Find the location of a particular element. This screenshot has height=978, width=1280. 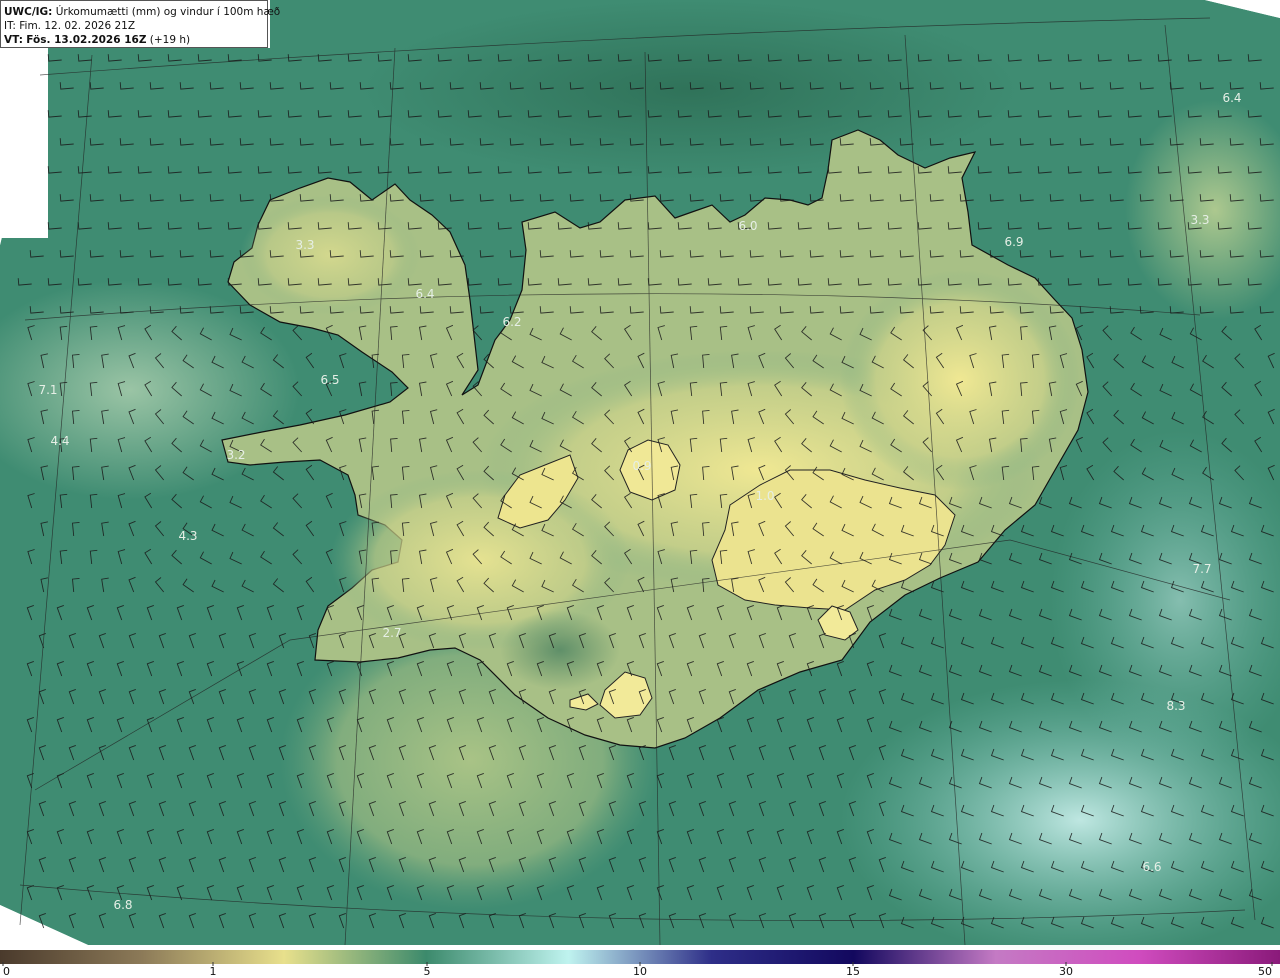

colorbar-tick-label: 10 is located at coordinates (640, 971).